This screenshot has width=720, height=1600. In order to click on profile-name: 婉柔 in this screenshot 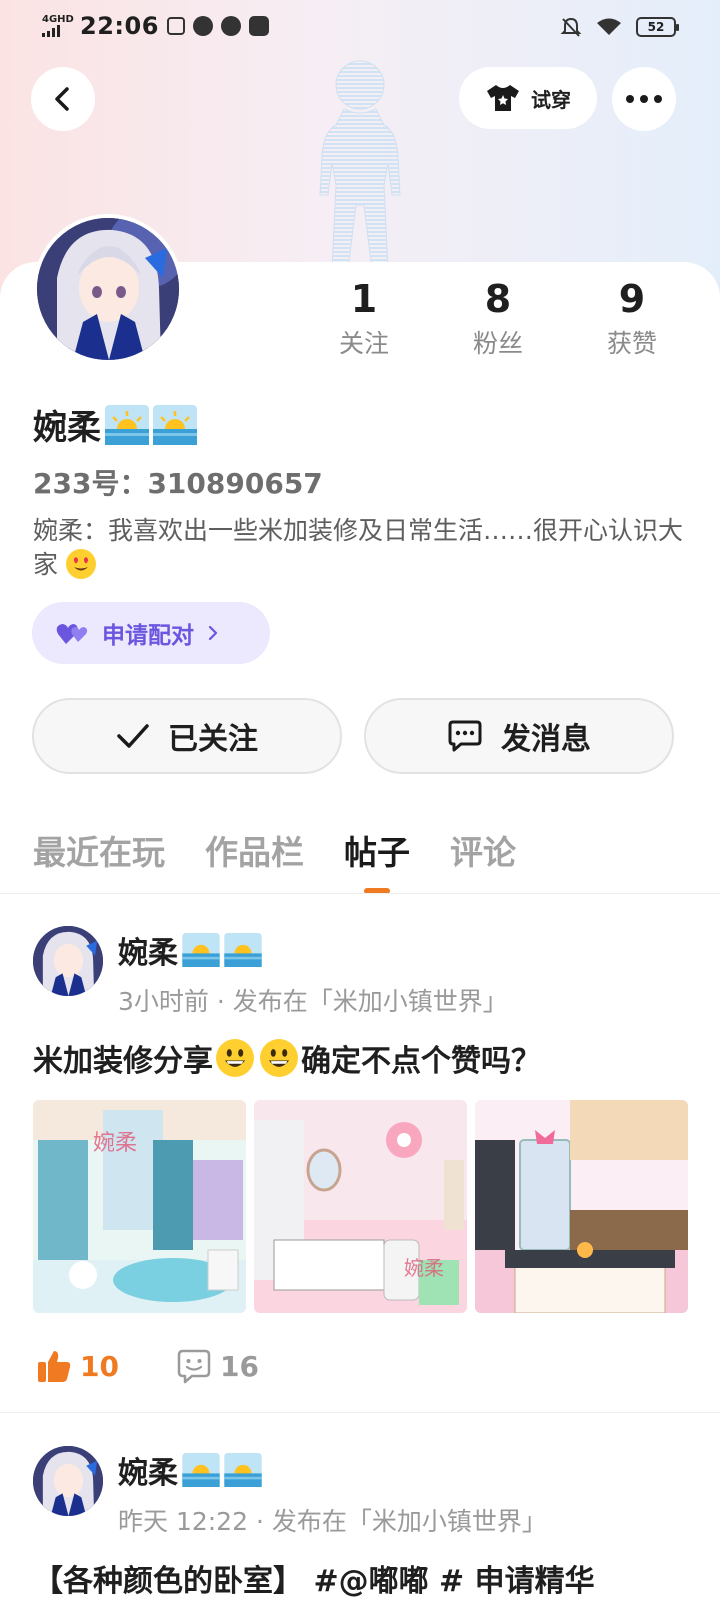, I will do `click(115, 424)`.